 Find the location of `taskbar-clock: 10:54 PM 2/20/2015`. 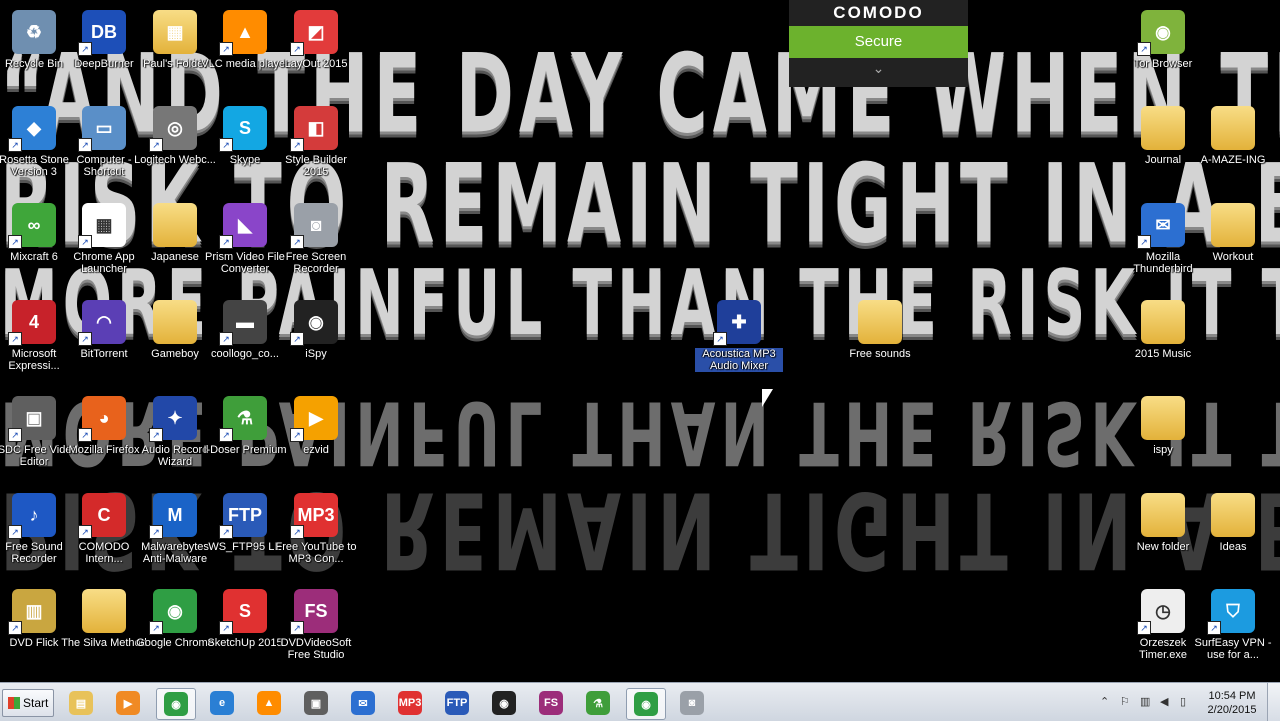

taskbar-clock: 10:54 PM 2/20/2015 is located at coordinates (1232, 703).